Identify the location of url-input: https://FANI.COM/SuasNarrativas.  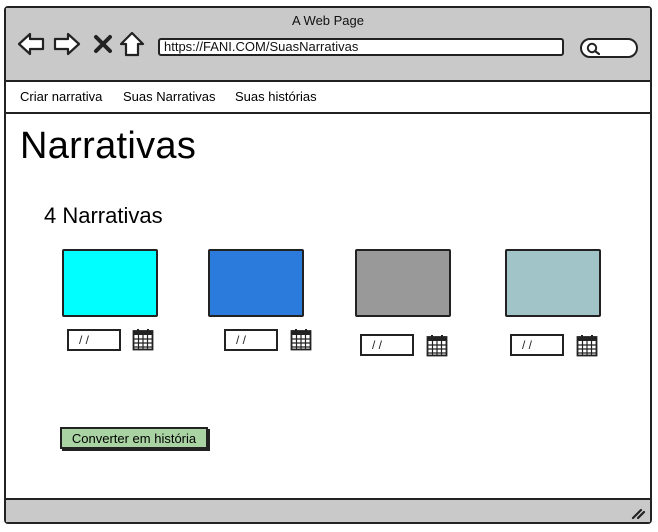
(361, 47).